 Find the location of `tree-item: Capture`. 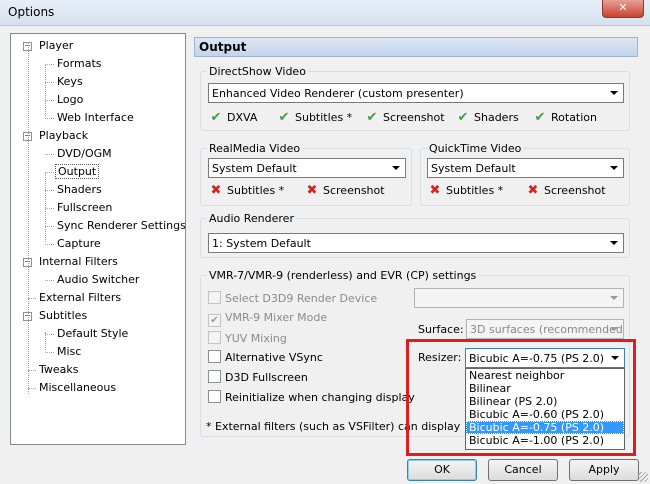

tree-item: Capture is located at coordinates (79, 244).